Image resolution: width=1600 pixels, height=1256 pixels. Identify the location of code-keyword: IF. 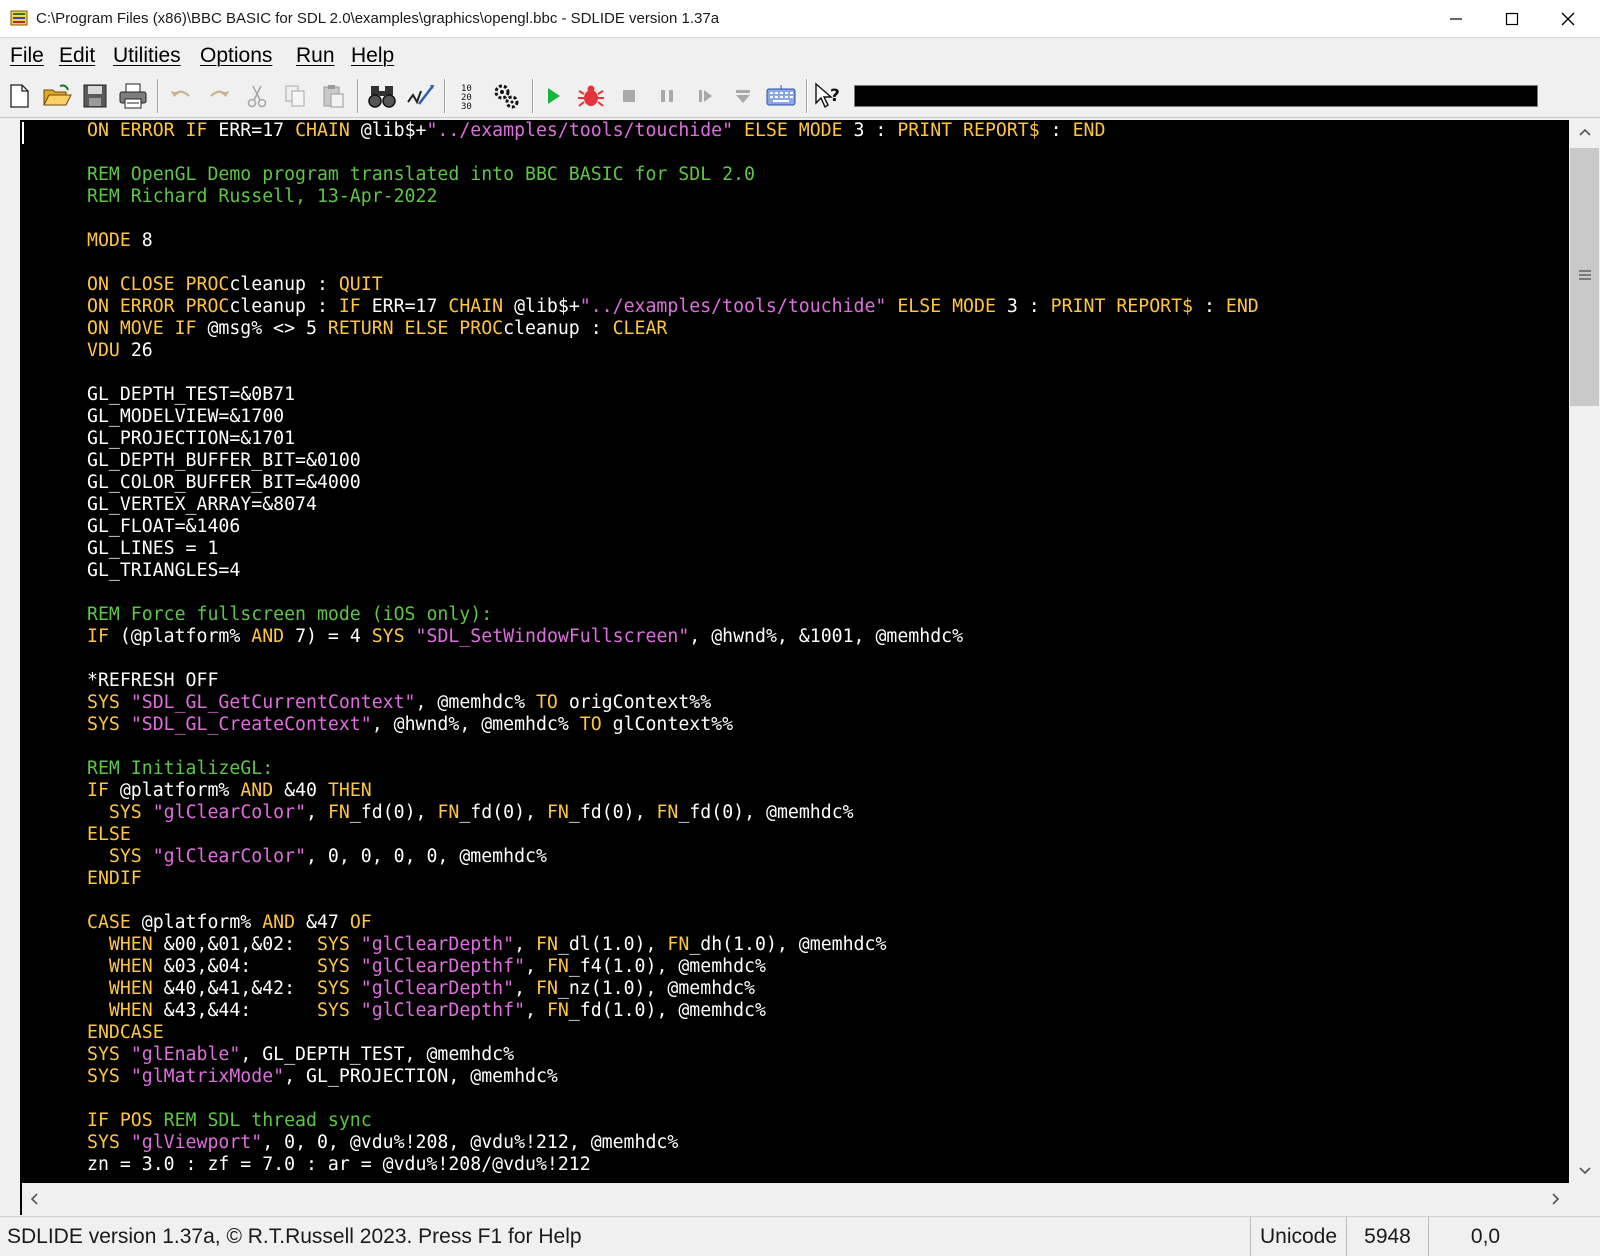
(103, 636).